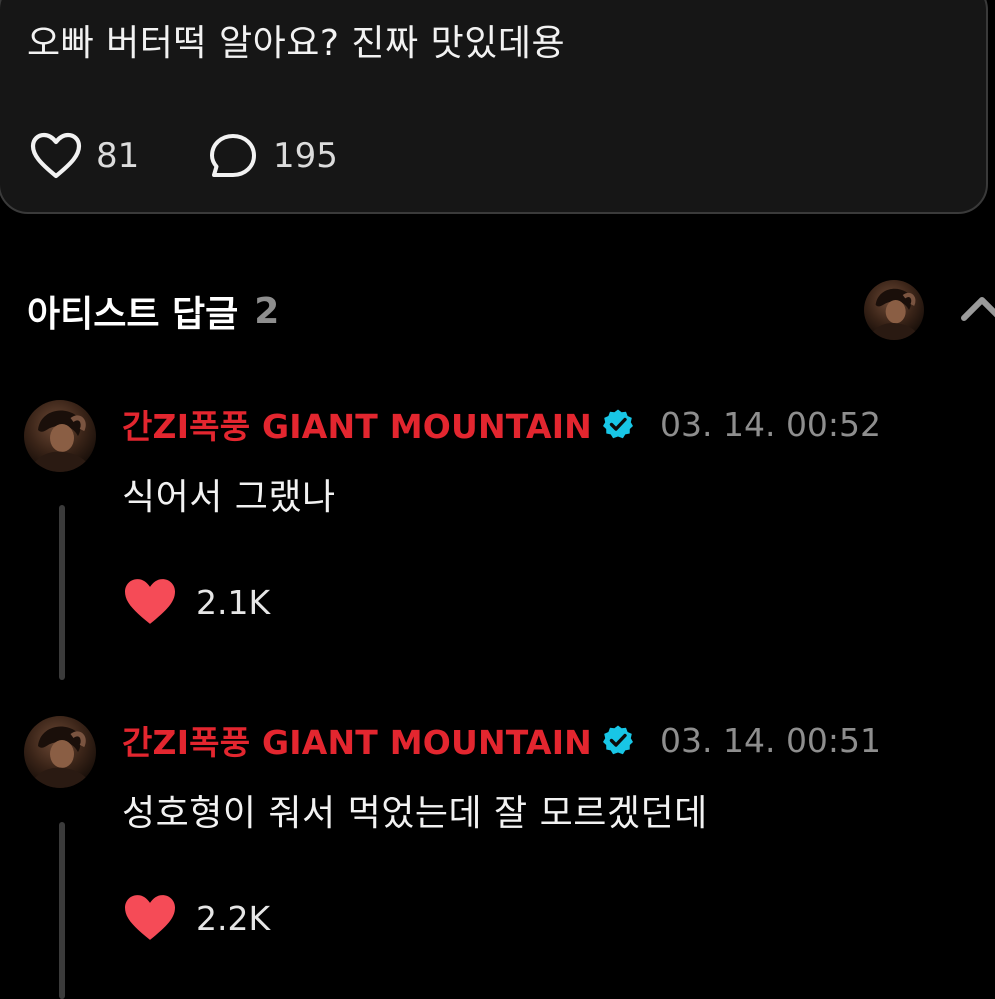 The height and width of the screenshot is (999, 995). Describe the element at coordinates (233, 918) in the screenshot. I see `reply-like-count: 2.2K` at that location.